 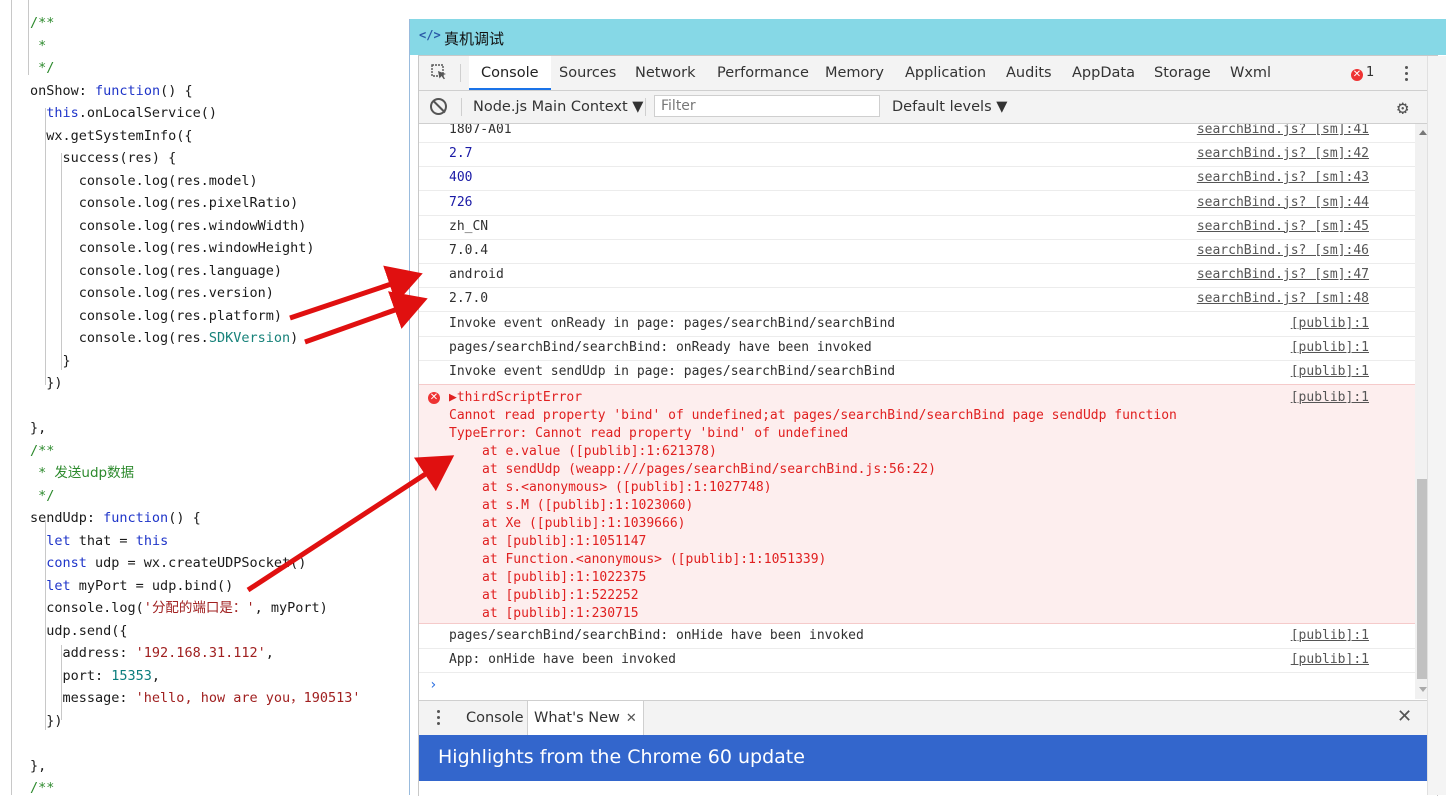 I want to click on console-row: android searchBind.js? [sm]:47, so click(x=917, y=276).